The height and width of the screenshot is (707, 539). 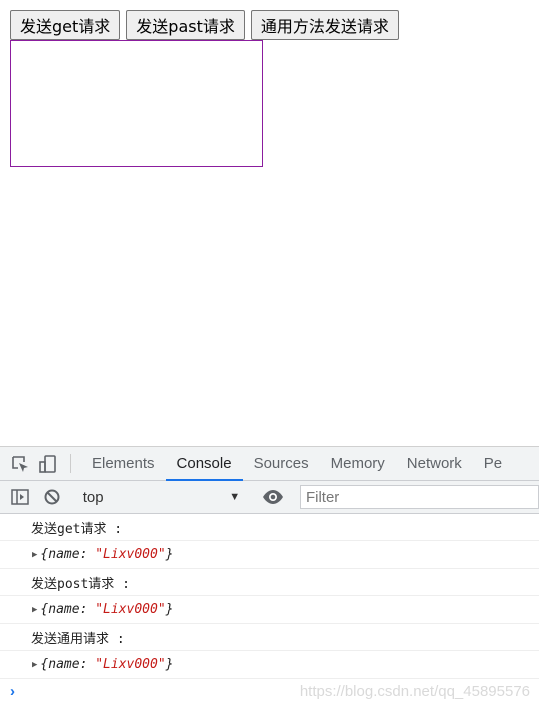 I want to click on console-toolbar: top ▼, so click(x=269, y=497).